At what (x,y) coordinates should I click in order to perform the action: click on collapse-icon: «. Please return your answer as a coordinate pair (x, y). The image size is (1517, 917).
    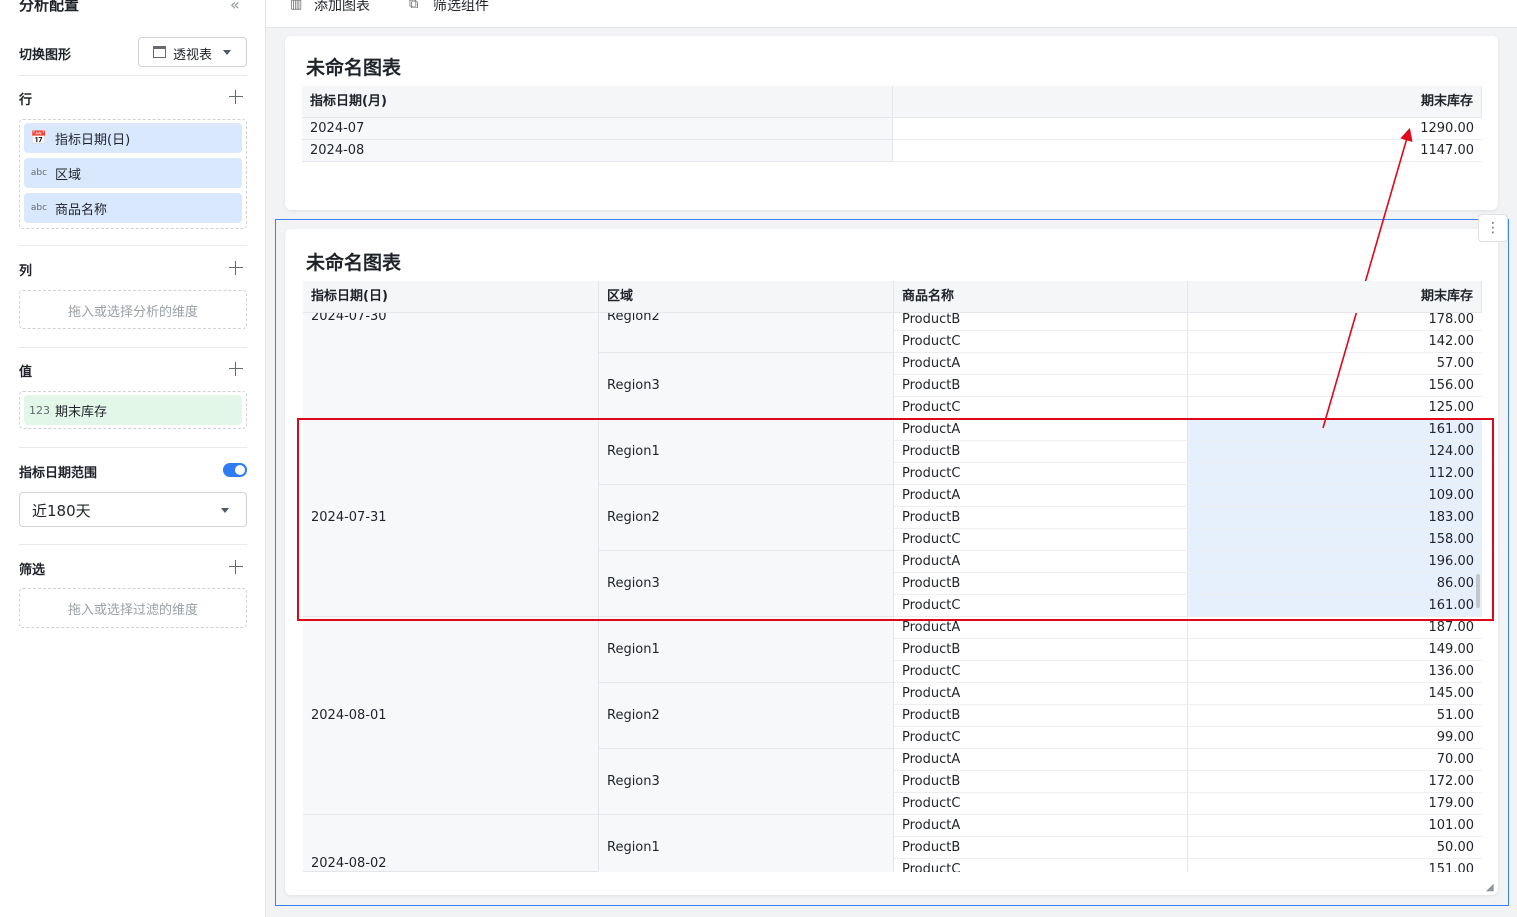
    Looking at the image, I should click on (235, 7).